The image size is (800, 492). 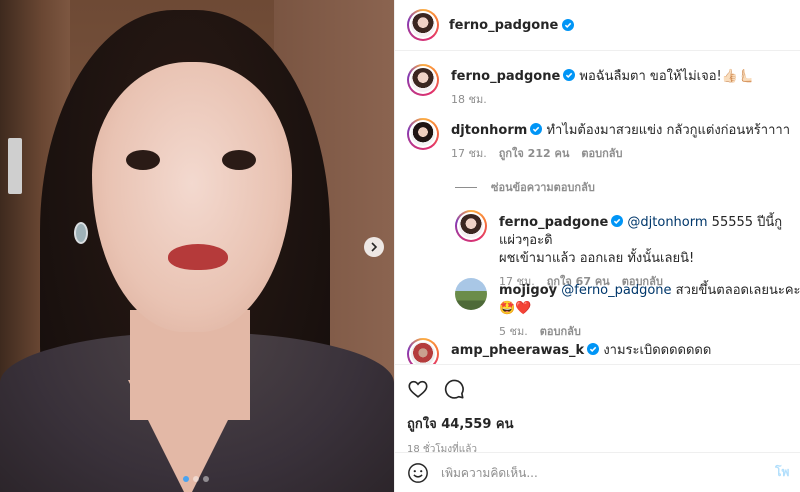 I want to click on comment-text: ทำไมต้องมาสวยแข่ง กลัวกูแต่งก่อนหร้าาาา, so click(x=668, y=130).